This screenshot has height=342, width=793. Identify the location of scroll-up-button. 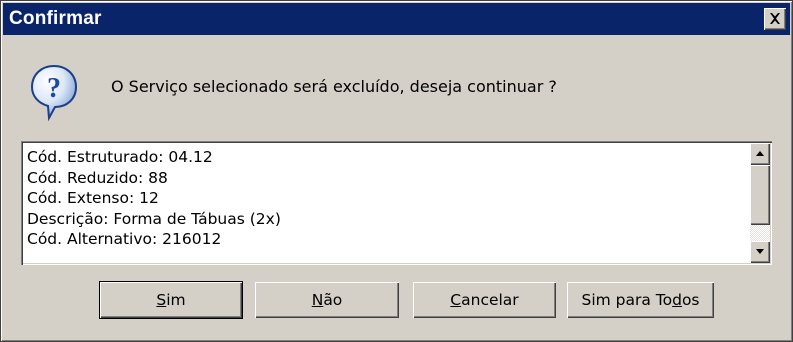
(760, 154).